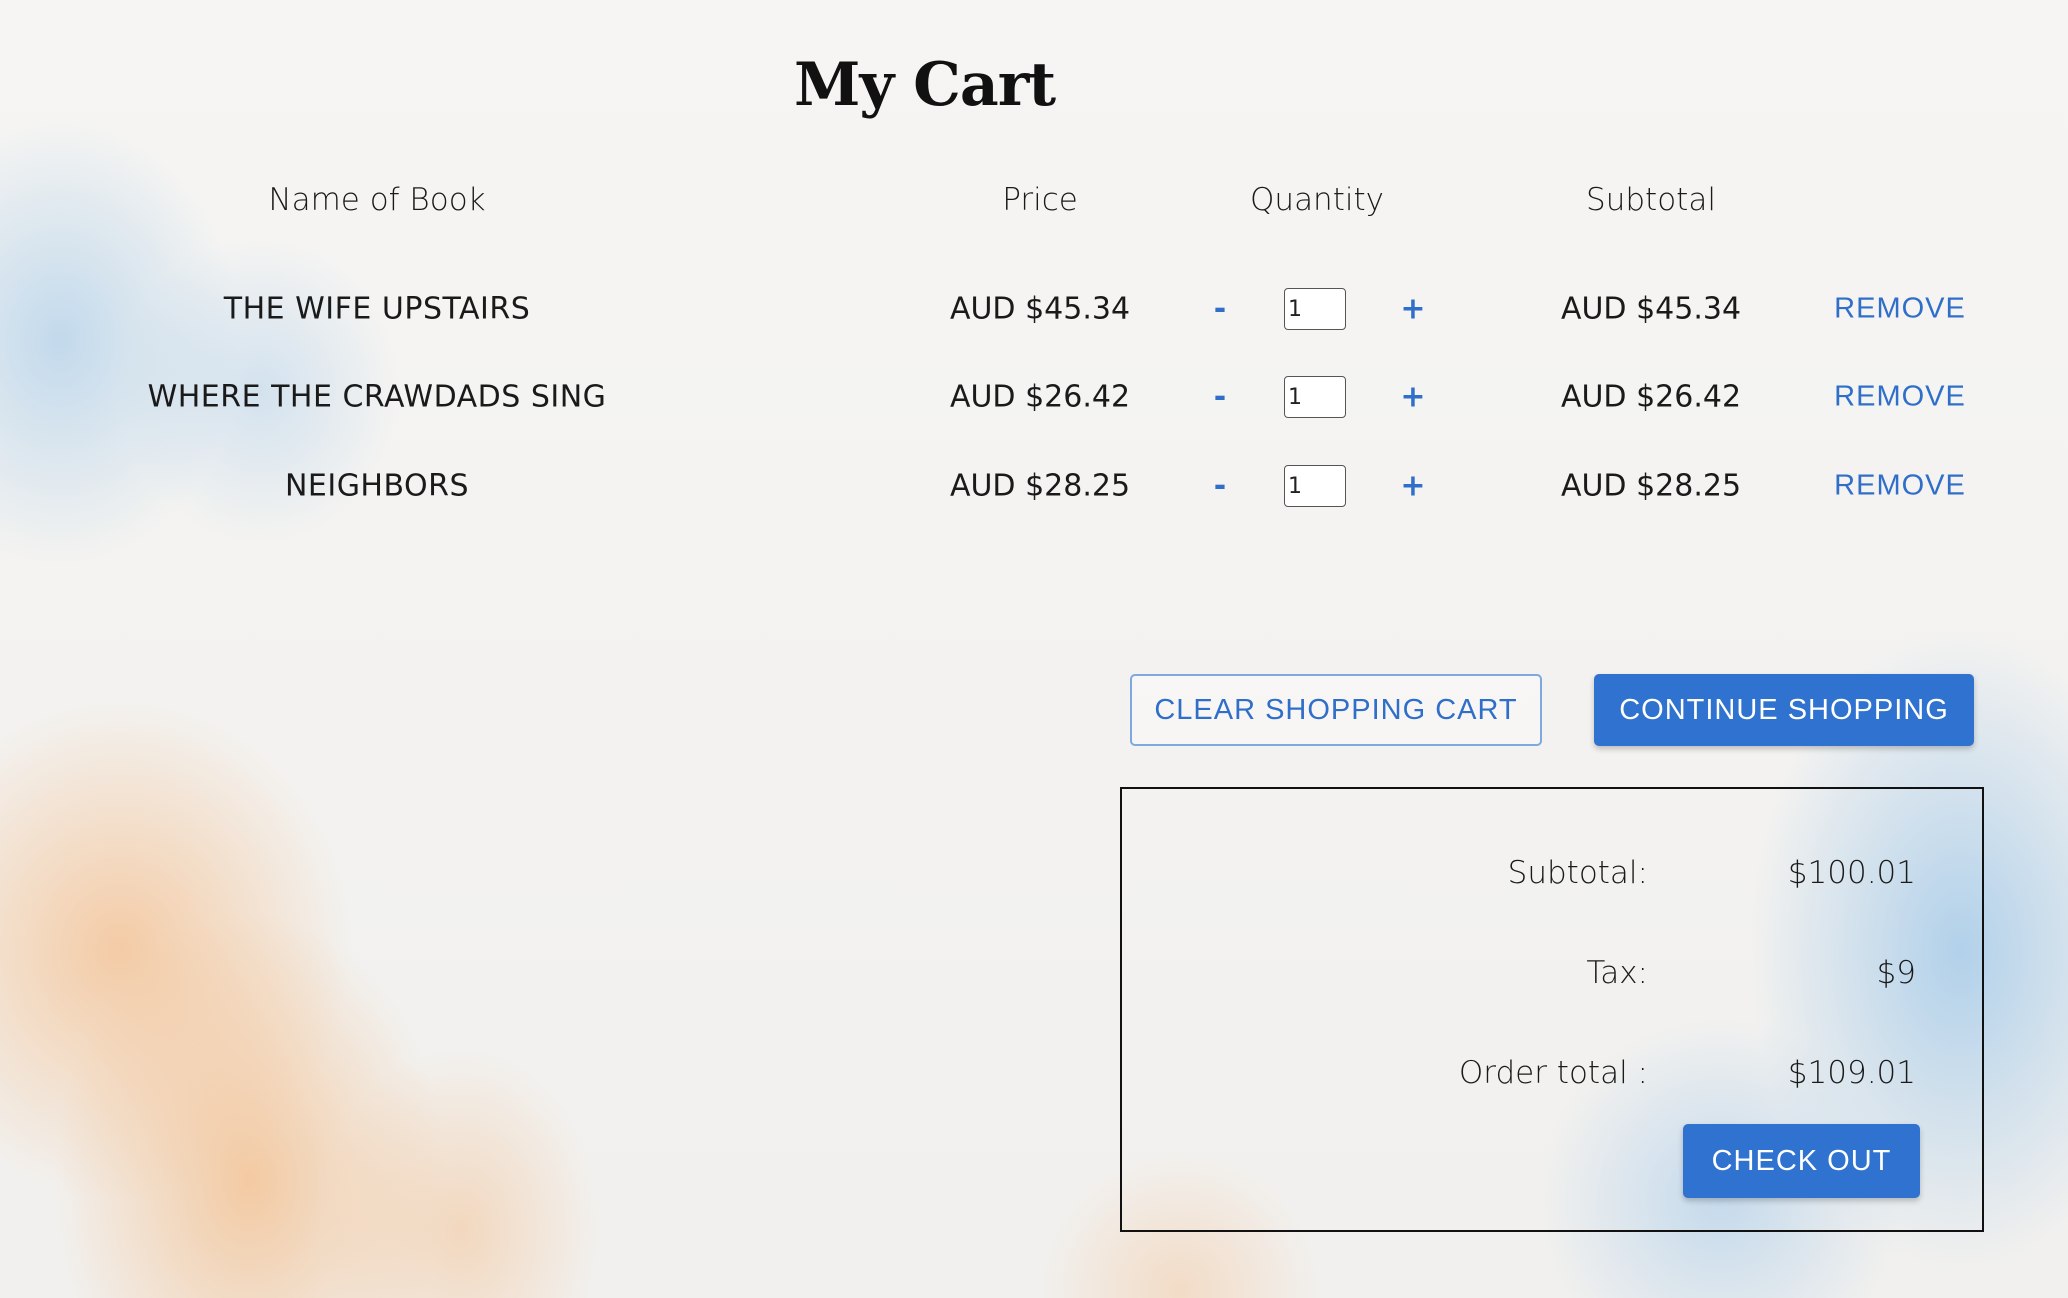 Image resolution: width=2068 pixels, height=1298 pixels. Describe the element at coordinates (1851, 873) in the screenshot. I see `subtotal-value: $100.01` at that location.